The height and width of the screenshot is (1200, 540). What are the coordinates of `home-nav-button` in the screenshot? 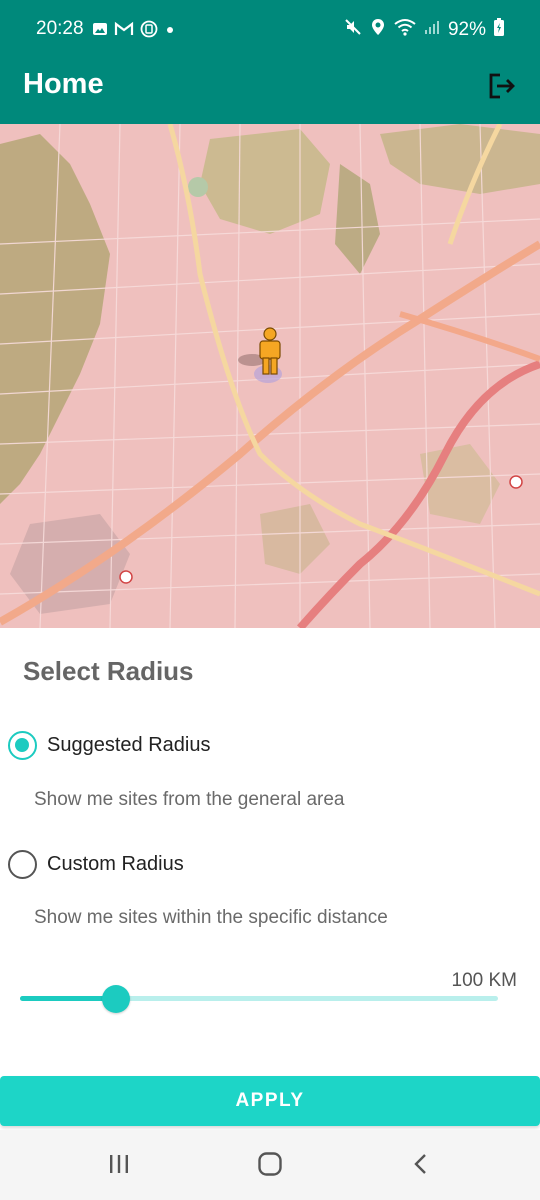 It's located at (270, 1166).